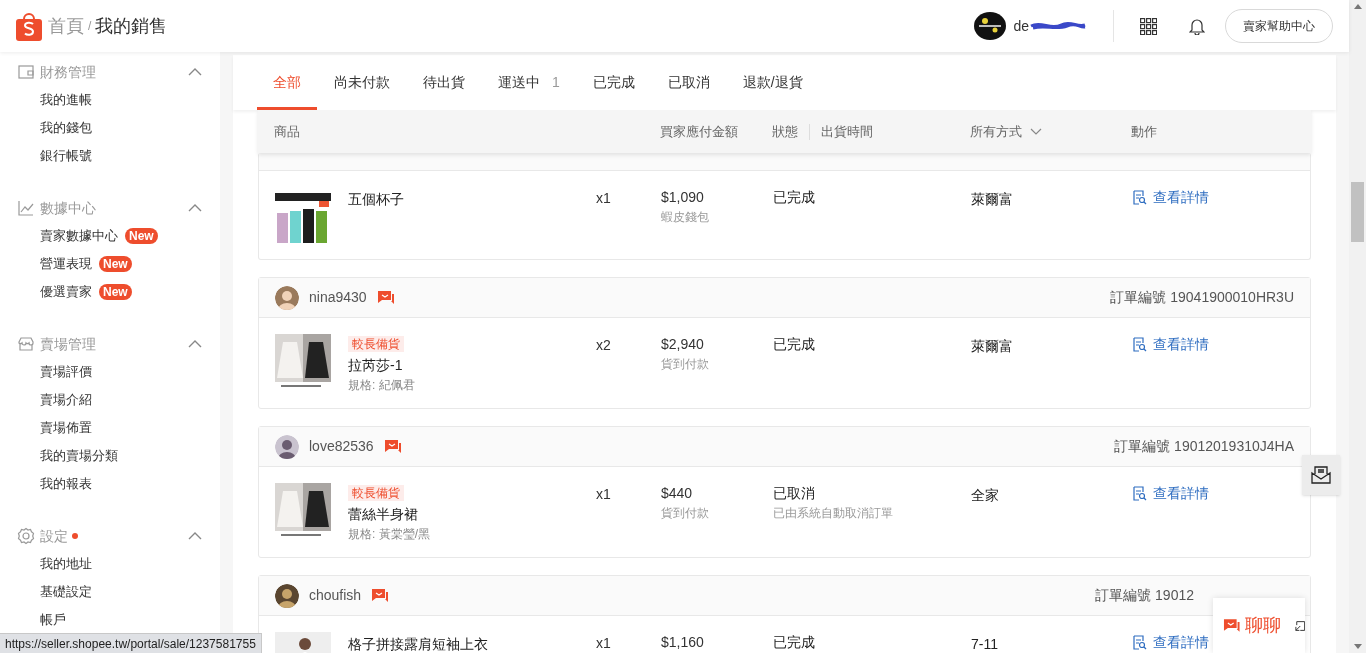 This screenshot has height=653, width=1366. I want to click on price: $440, so click(677, 493).